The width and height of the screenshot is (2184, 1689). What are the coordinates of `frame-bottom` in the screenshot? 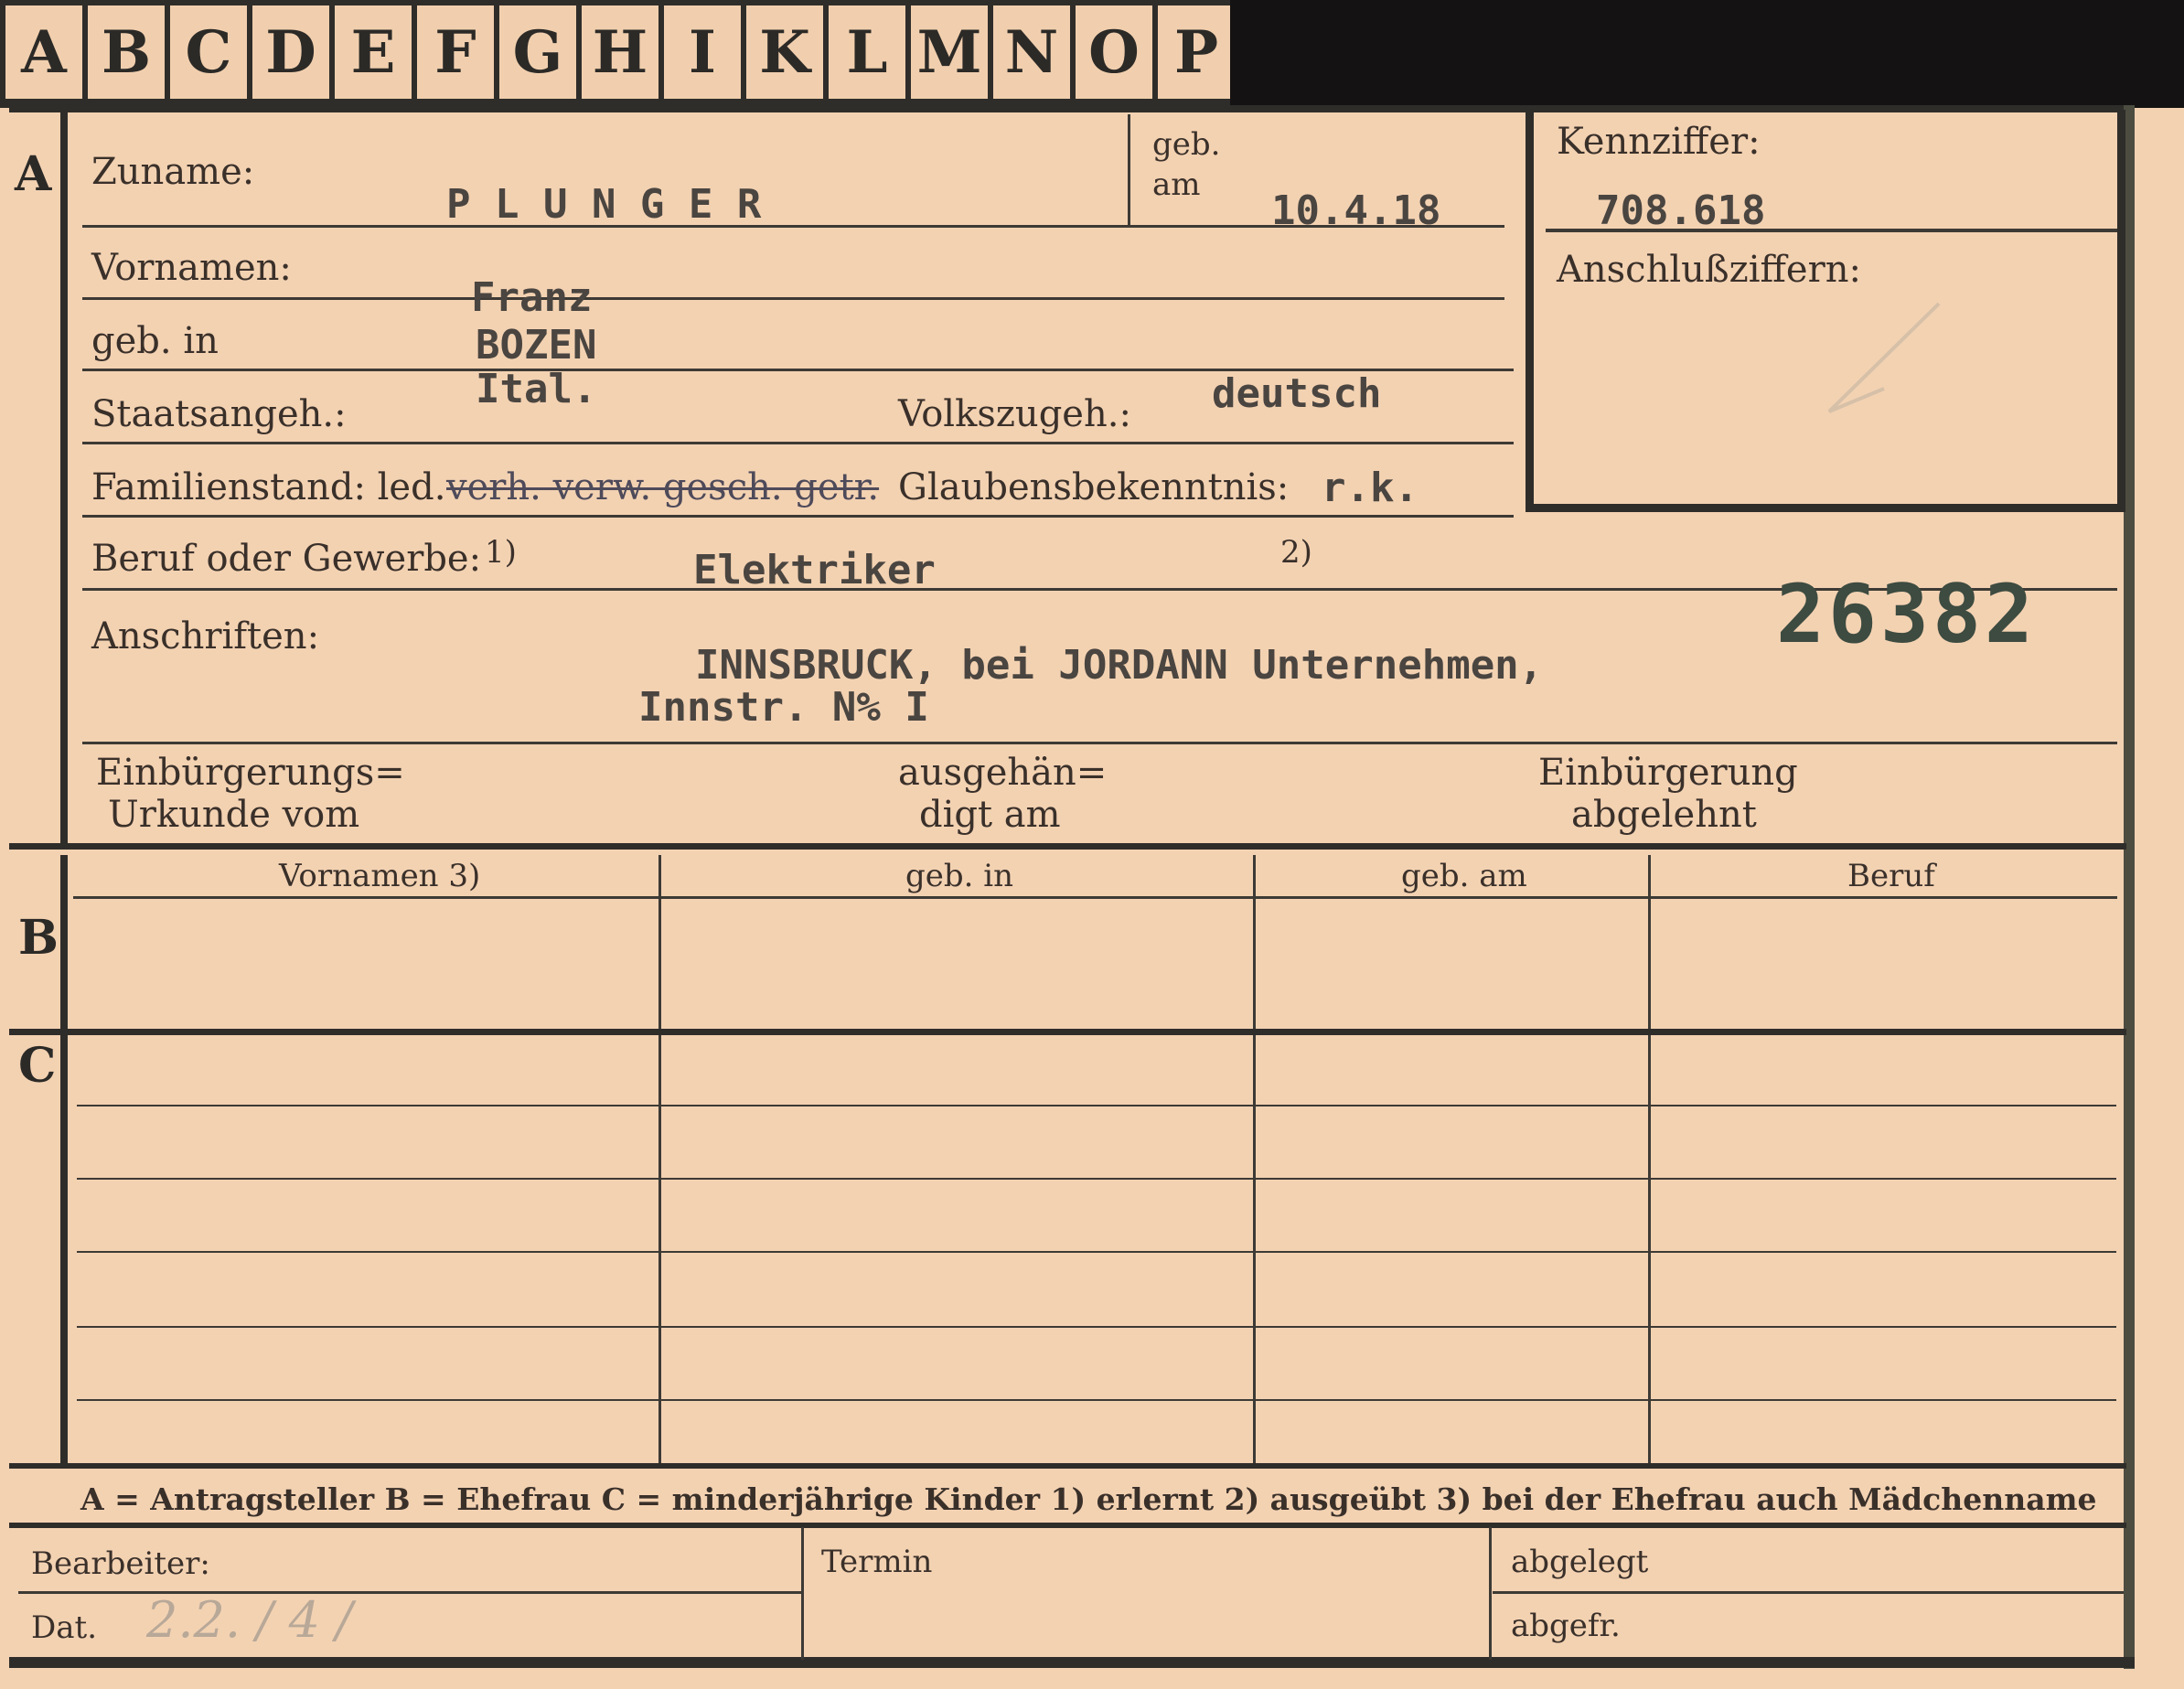 It's located at (1072, 1662).